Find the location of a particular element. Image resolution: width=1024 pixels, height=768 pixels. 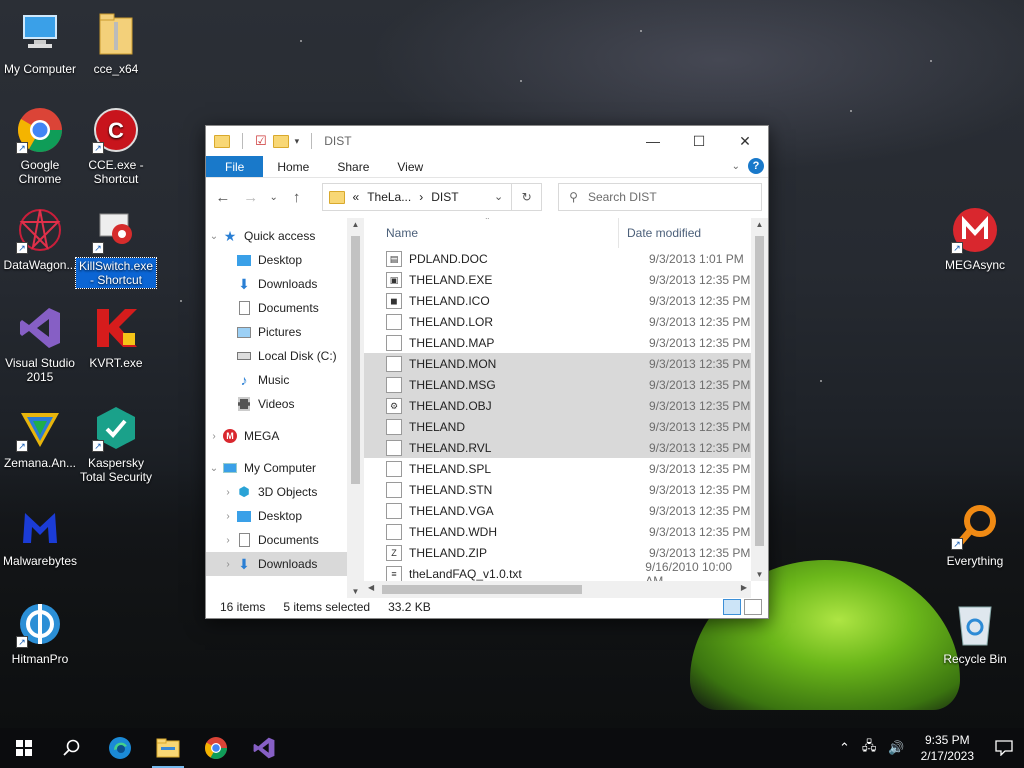

file-row: THELAND.STN 9/3/2013 12:35 PM is located at coordinates (557, 489).